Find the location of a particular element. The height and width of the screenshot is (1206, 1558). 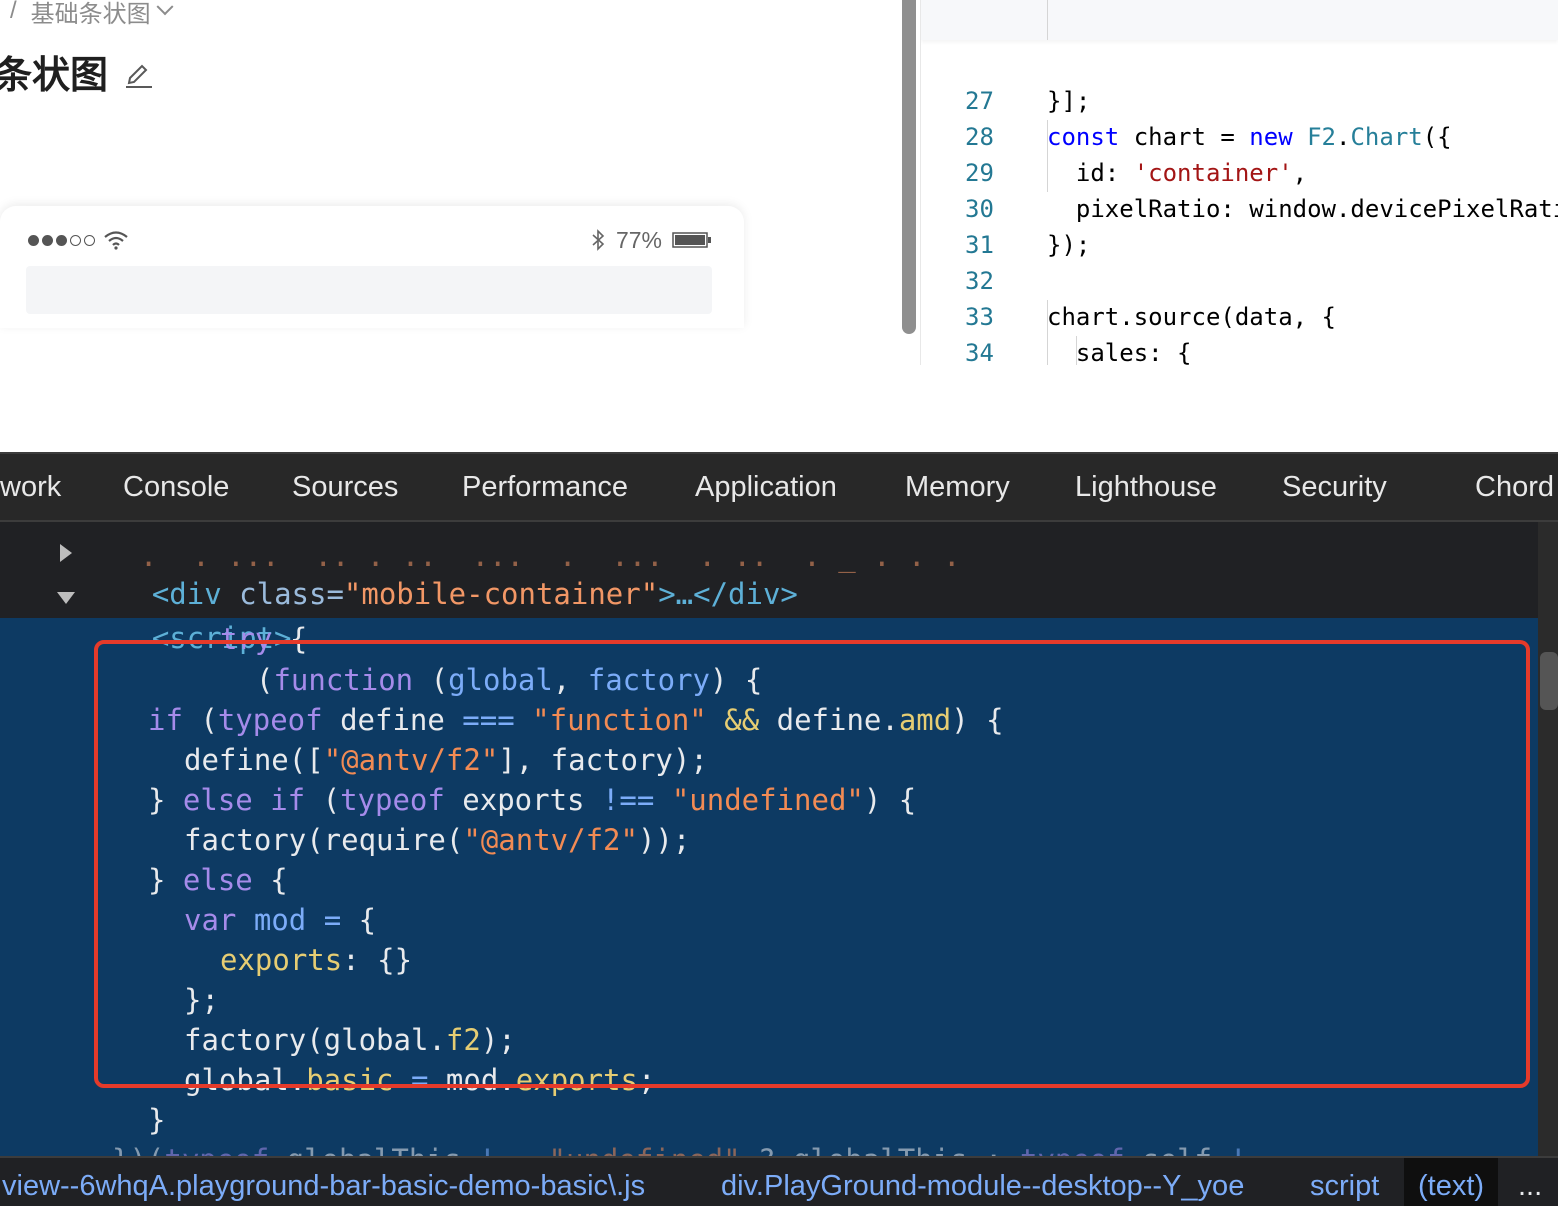

tab-performance: Performance is located at coordinates (545, 487).